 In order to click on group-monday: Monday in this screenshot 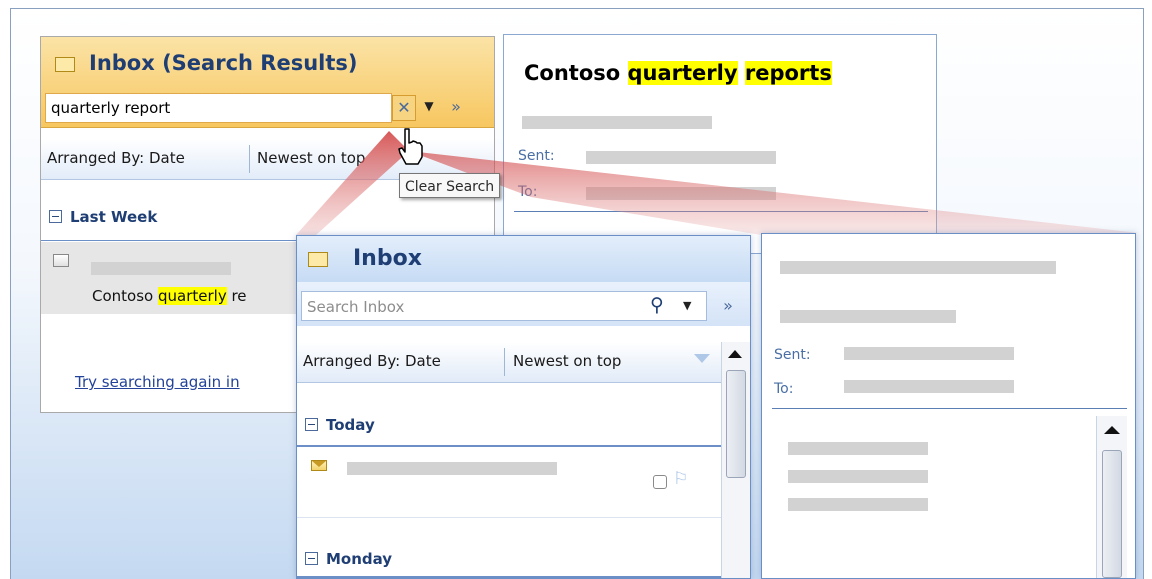, I will do `click(348, 559)`.